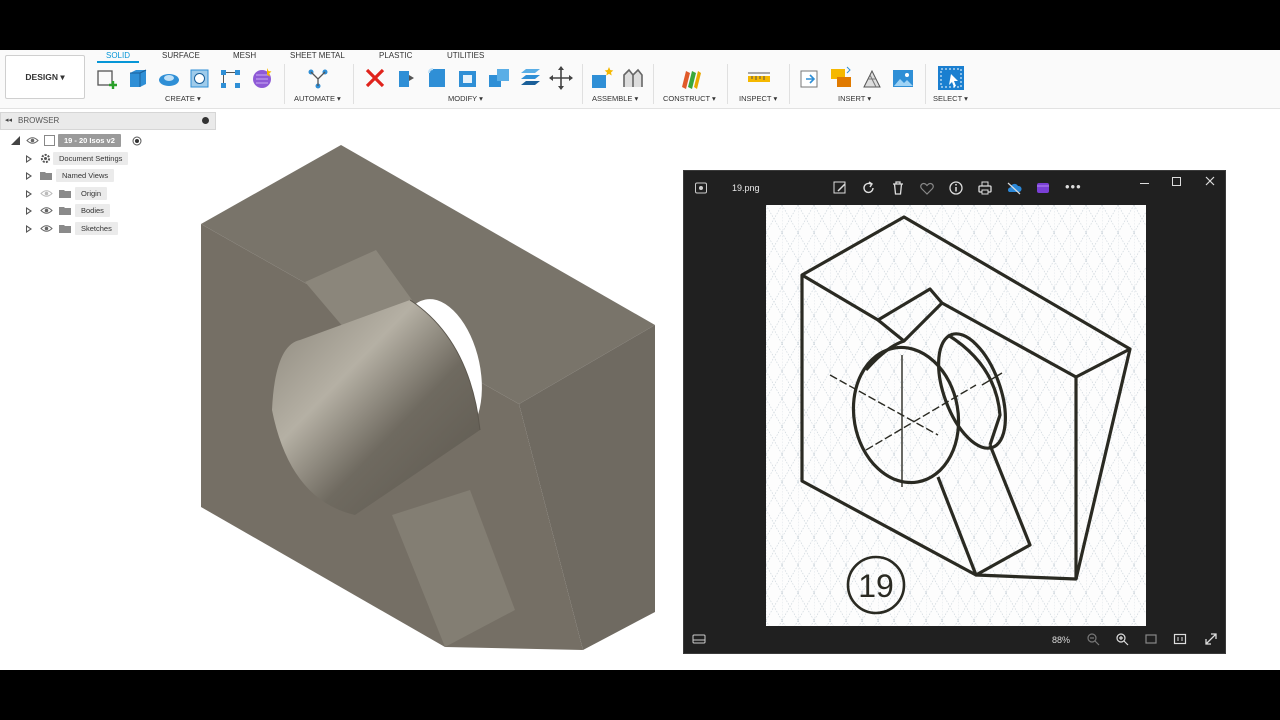 The height and width of the screenshot is (720, 1280). What do you see at coordinates (318, 78) in the screenshot?
I see `automate-icon` at bounding box center [318, 78].